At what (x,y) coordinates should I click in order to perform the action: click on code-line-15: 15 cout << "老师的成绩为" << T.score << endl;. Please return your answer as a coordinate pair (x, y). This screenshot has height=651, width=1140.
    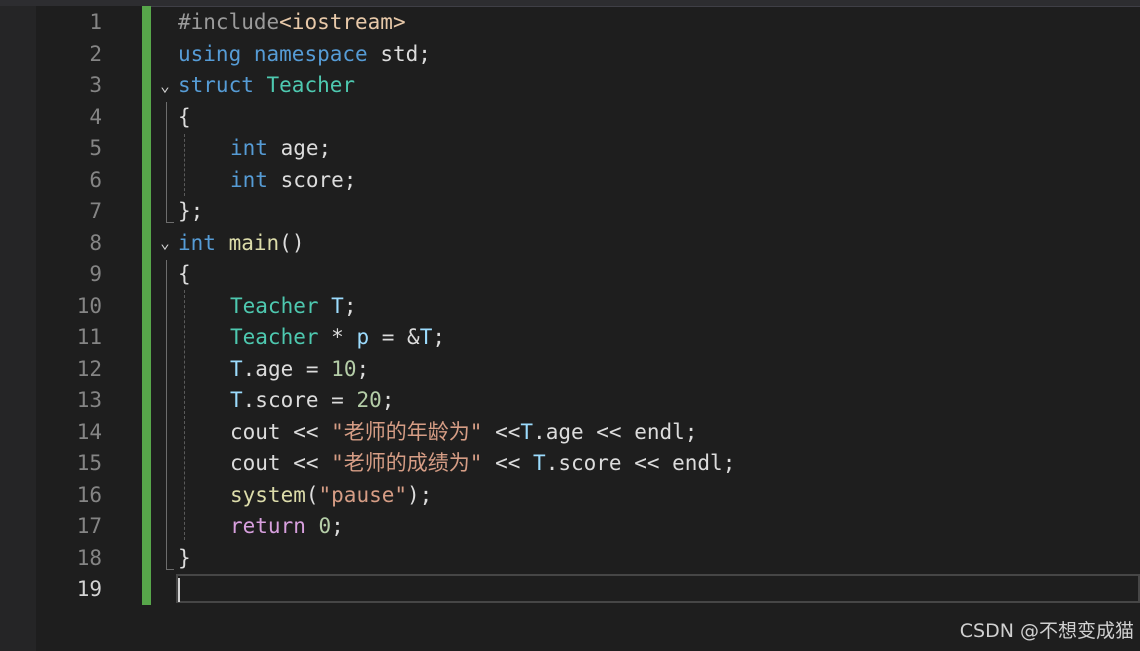
    Looking at the image, I should click on (570, 464).